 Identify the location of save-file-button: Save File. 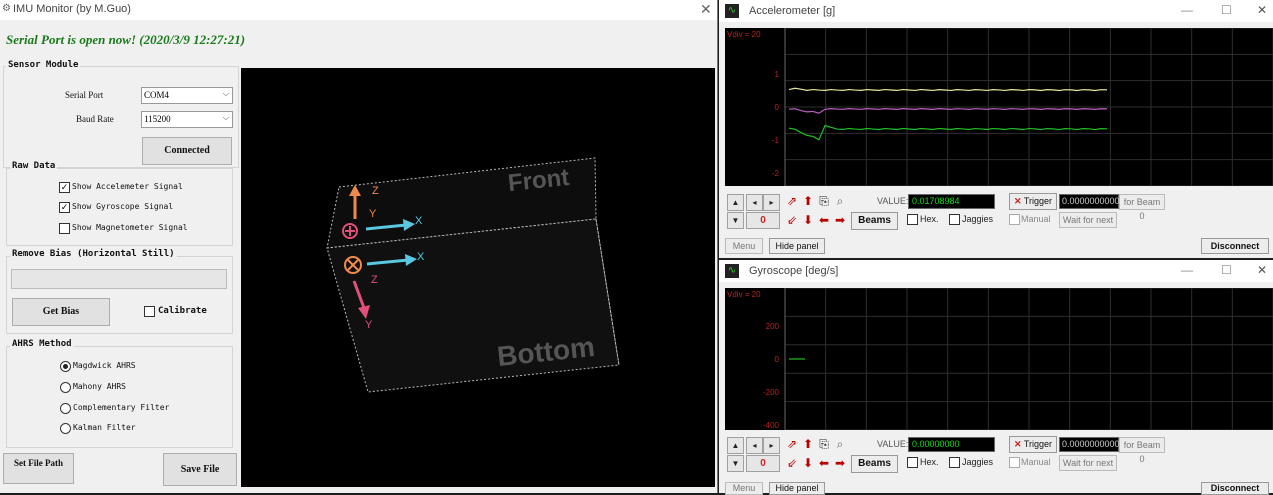
(200, 469).